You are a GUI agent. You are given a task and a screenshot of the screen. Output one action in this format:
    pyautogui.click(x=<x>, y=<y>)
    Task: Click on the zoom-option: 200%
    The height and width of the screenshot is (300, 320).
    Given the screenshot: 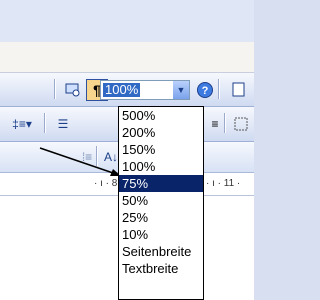 What is the action you would take?
    pyautogui.click(x=161, y=132)
    